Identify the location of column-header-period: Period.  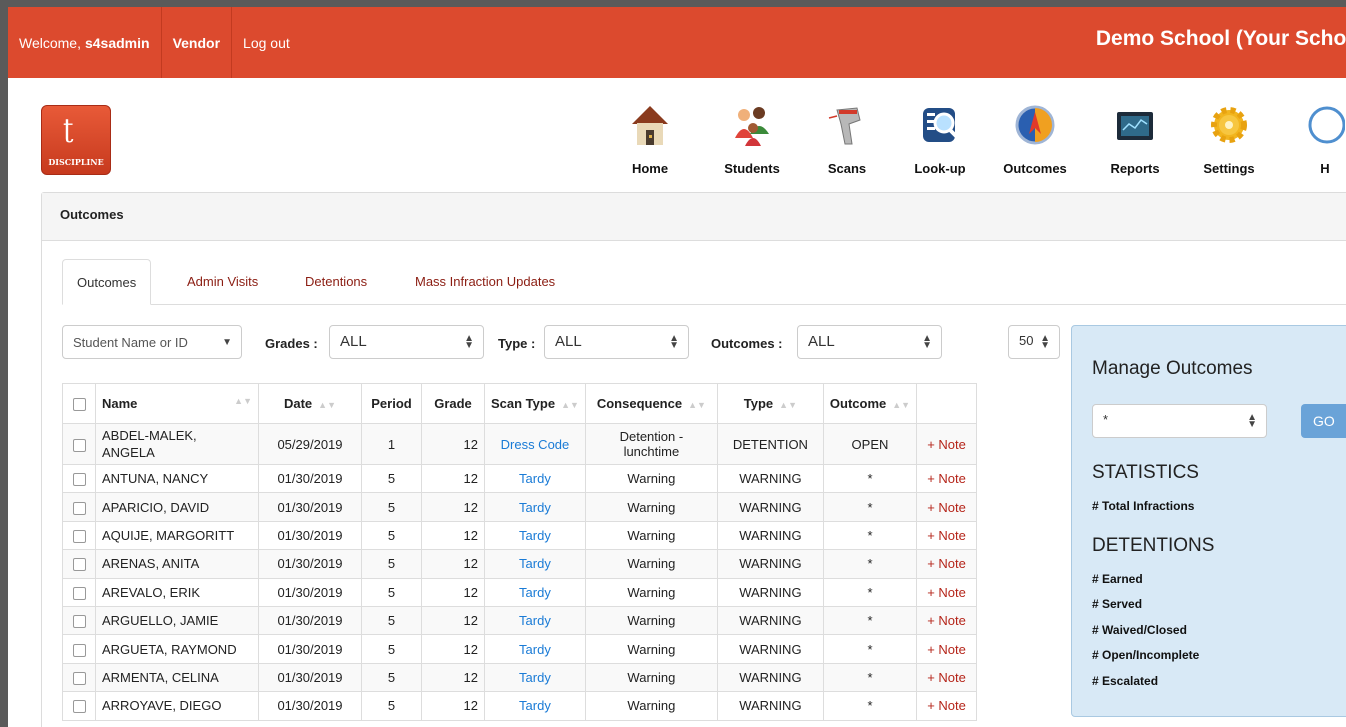
(391, 403).